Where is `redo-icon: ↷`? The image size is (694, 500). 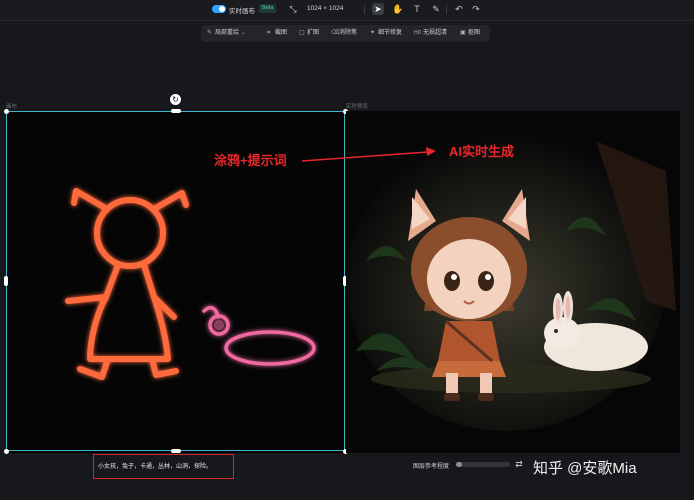
redo-icon: ↷ is located at coordinates (476, 9).